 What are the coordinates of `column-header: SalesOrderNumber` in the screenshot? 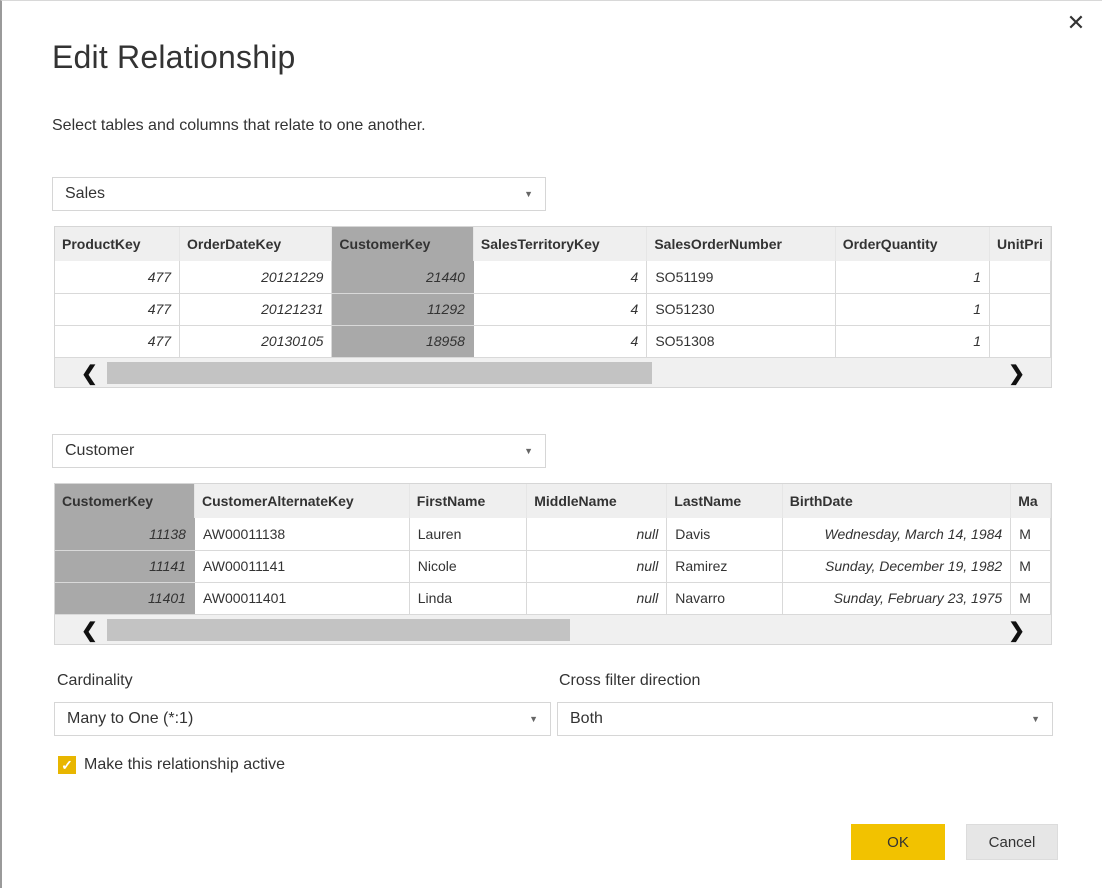 It's located at (741, 244).